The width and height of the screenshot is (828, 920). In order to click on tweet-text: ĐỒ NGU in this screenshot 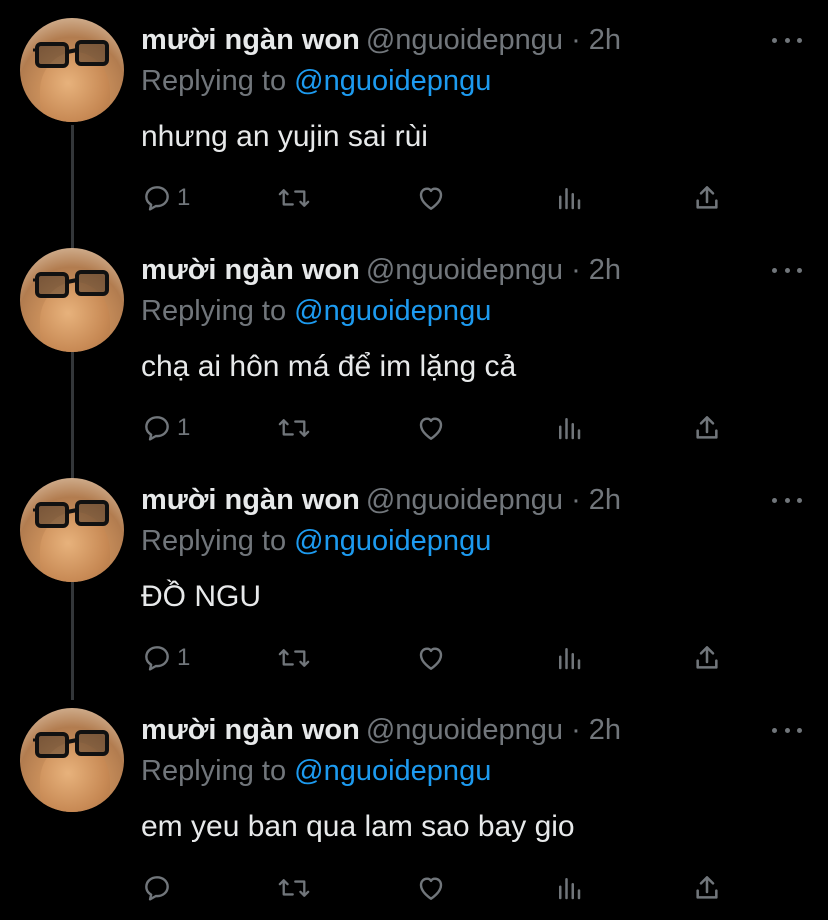, I will do `click(201, 596)`.